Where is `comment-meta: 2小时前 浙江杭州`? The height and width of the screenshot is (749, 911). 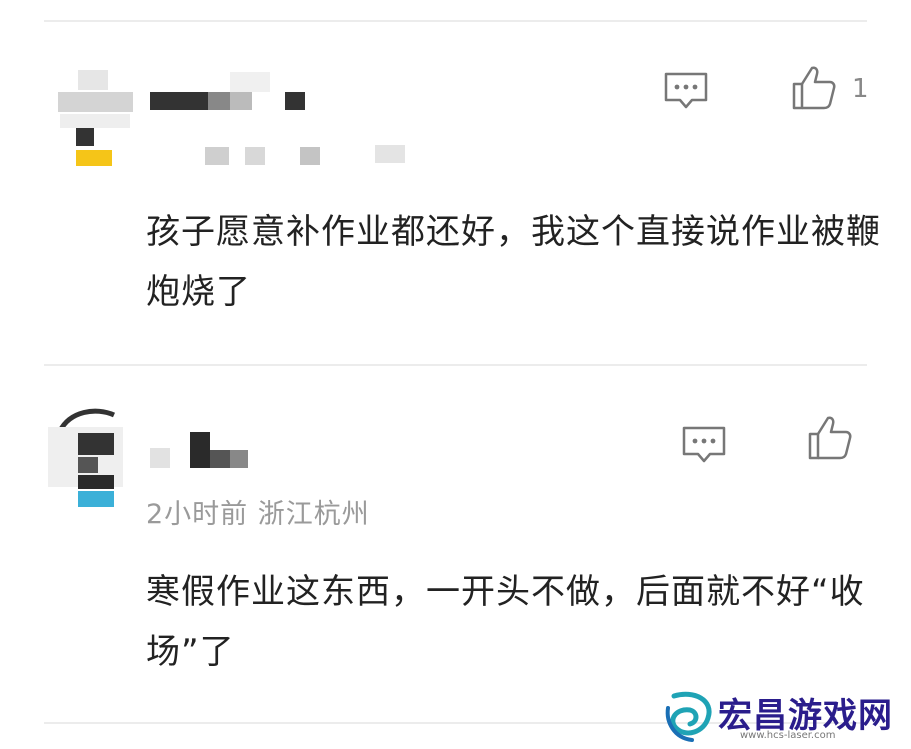
comment-meta: 2小时前 浙江杭州 is located at coordinates (258, 514).